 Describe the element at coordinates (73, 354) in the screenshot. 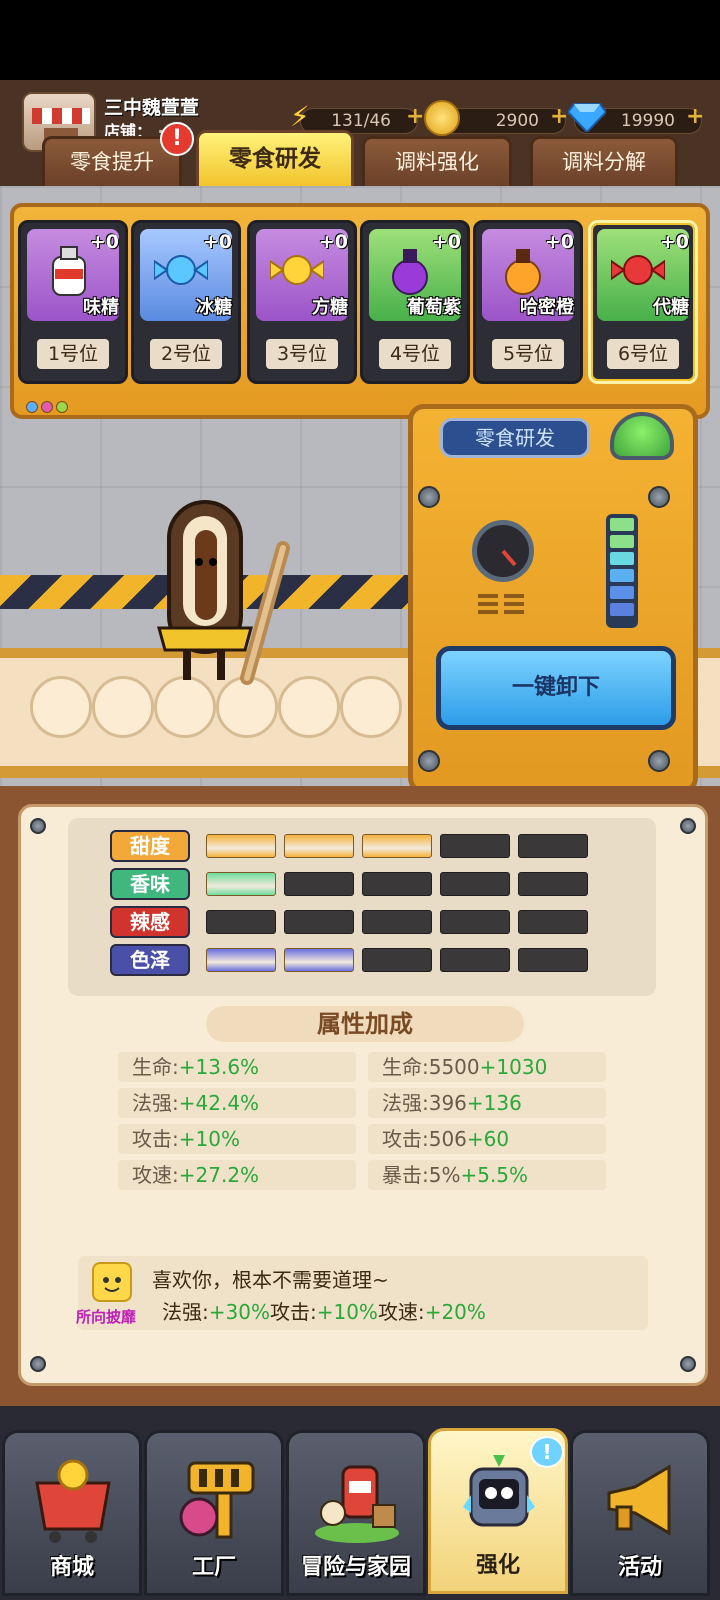

I see `slot-position: 1号位` at that location.